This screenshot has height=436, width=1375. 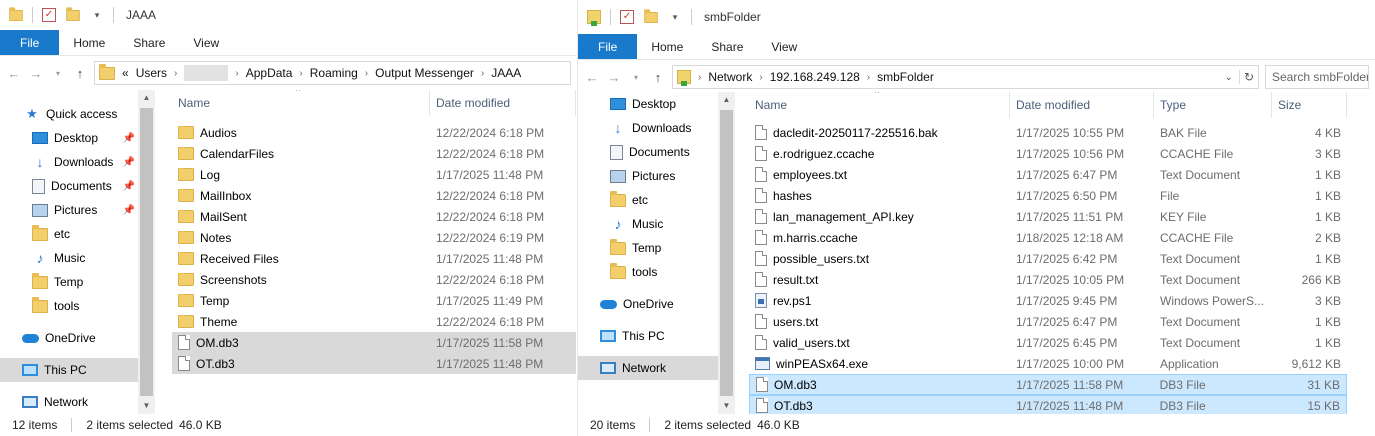 What do you see at coordinates (16, 14) in the screenshot?
I see `folder-icon` at bounding box center [16, 14].